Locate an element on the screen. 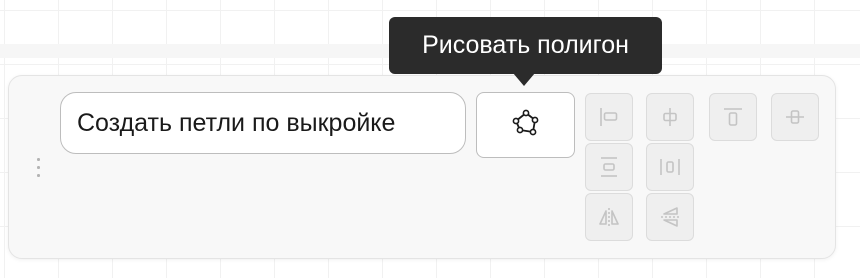  text-input: Создать петли по выкройке is located at coordinates (263, 123).